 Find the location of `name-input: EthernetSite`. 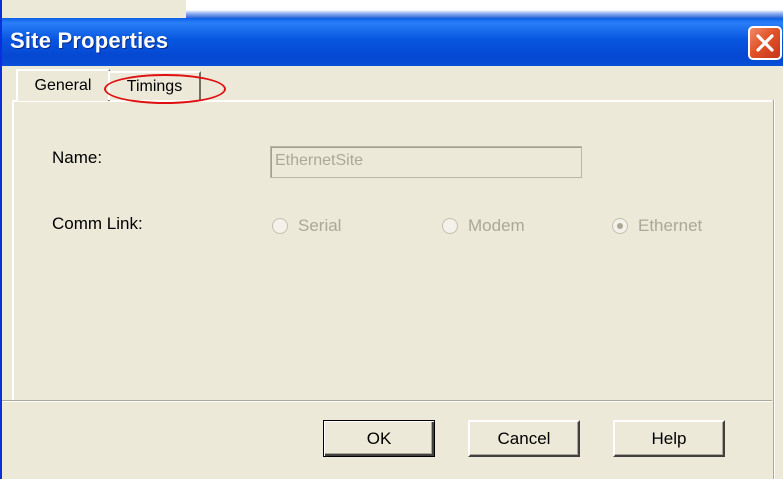

name-input: EthernetSite is located at coordinates (426, 162).